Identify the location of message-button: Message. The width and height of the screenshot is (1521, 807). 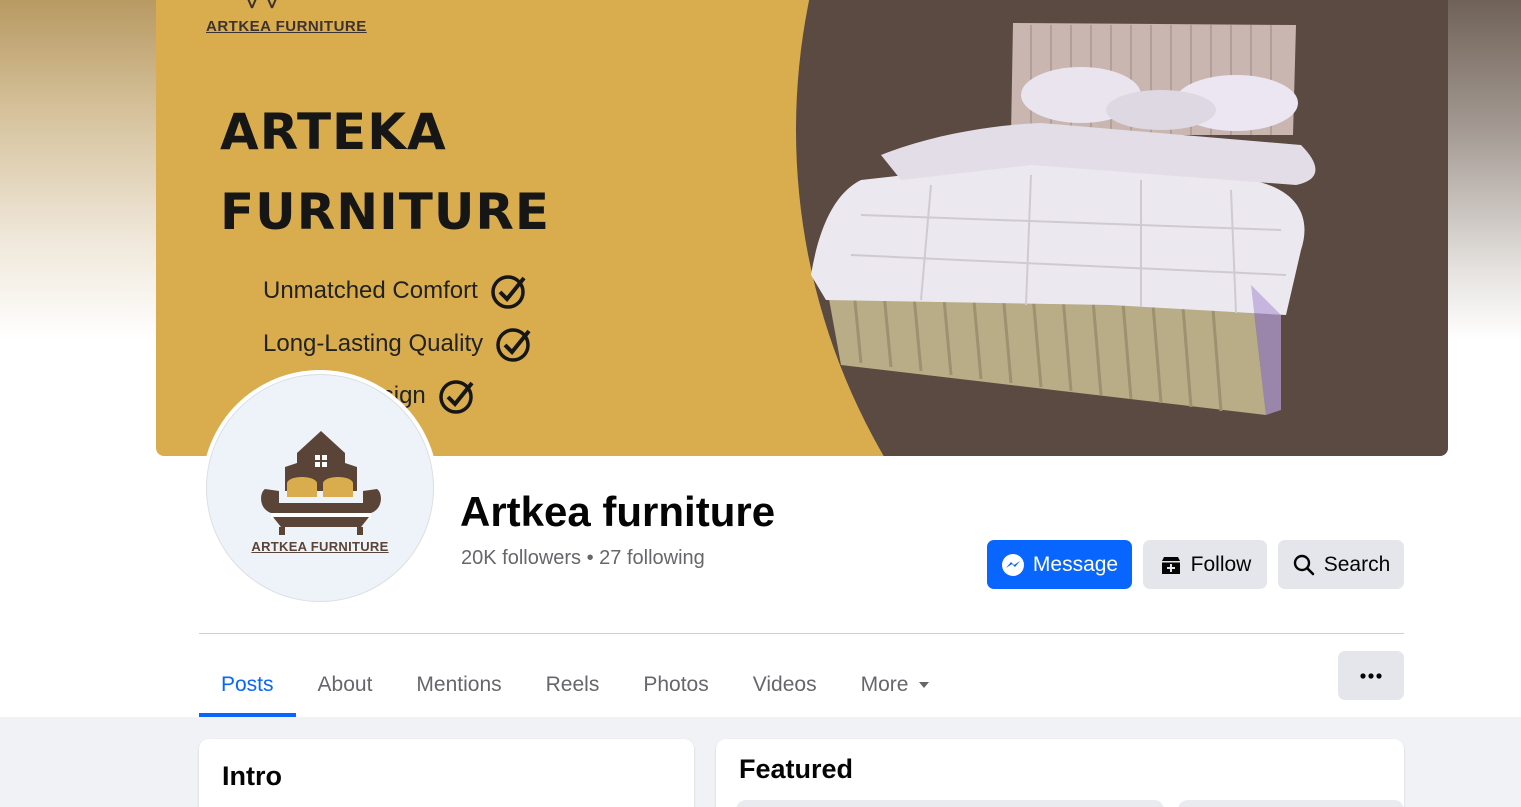
(1059, 564).